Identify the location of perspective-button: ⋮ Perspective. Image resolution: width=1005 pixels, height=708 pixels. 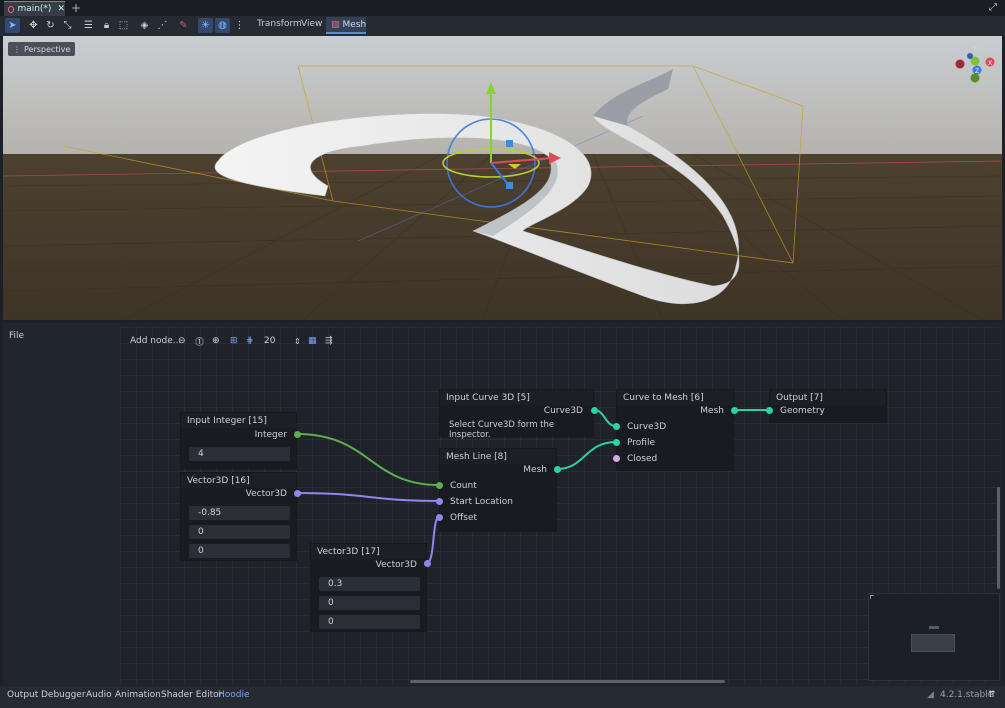
(42, 49).